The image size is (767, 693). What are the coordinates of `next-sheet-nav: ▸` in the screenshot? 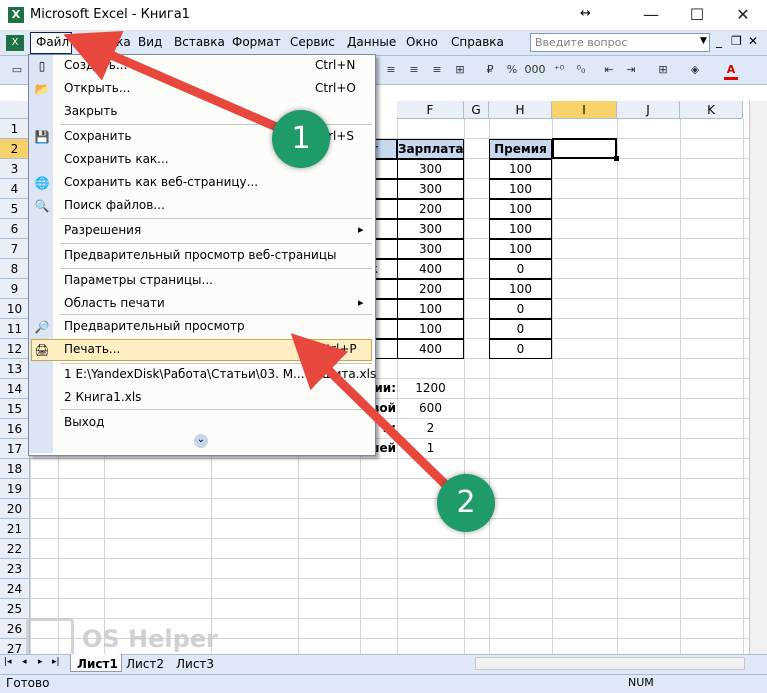 It's located at (40, 662).